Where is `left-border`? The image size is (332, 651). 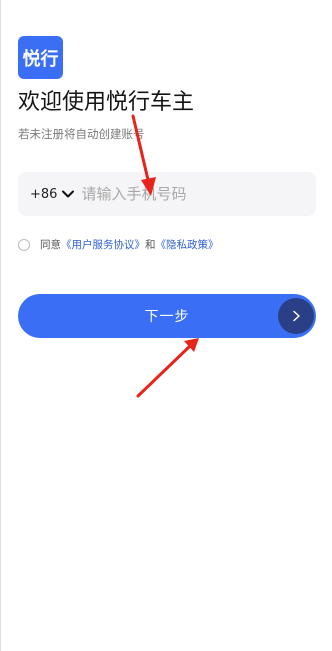 left-border is located at coordinates (0, 325).